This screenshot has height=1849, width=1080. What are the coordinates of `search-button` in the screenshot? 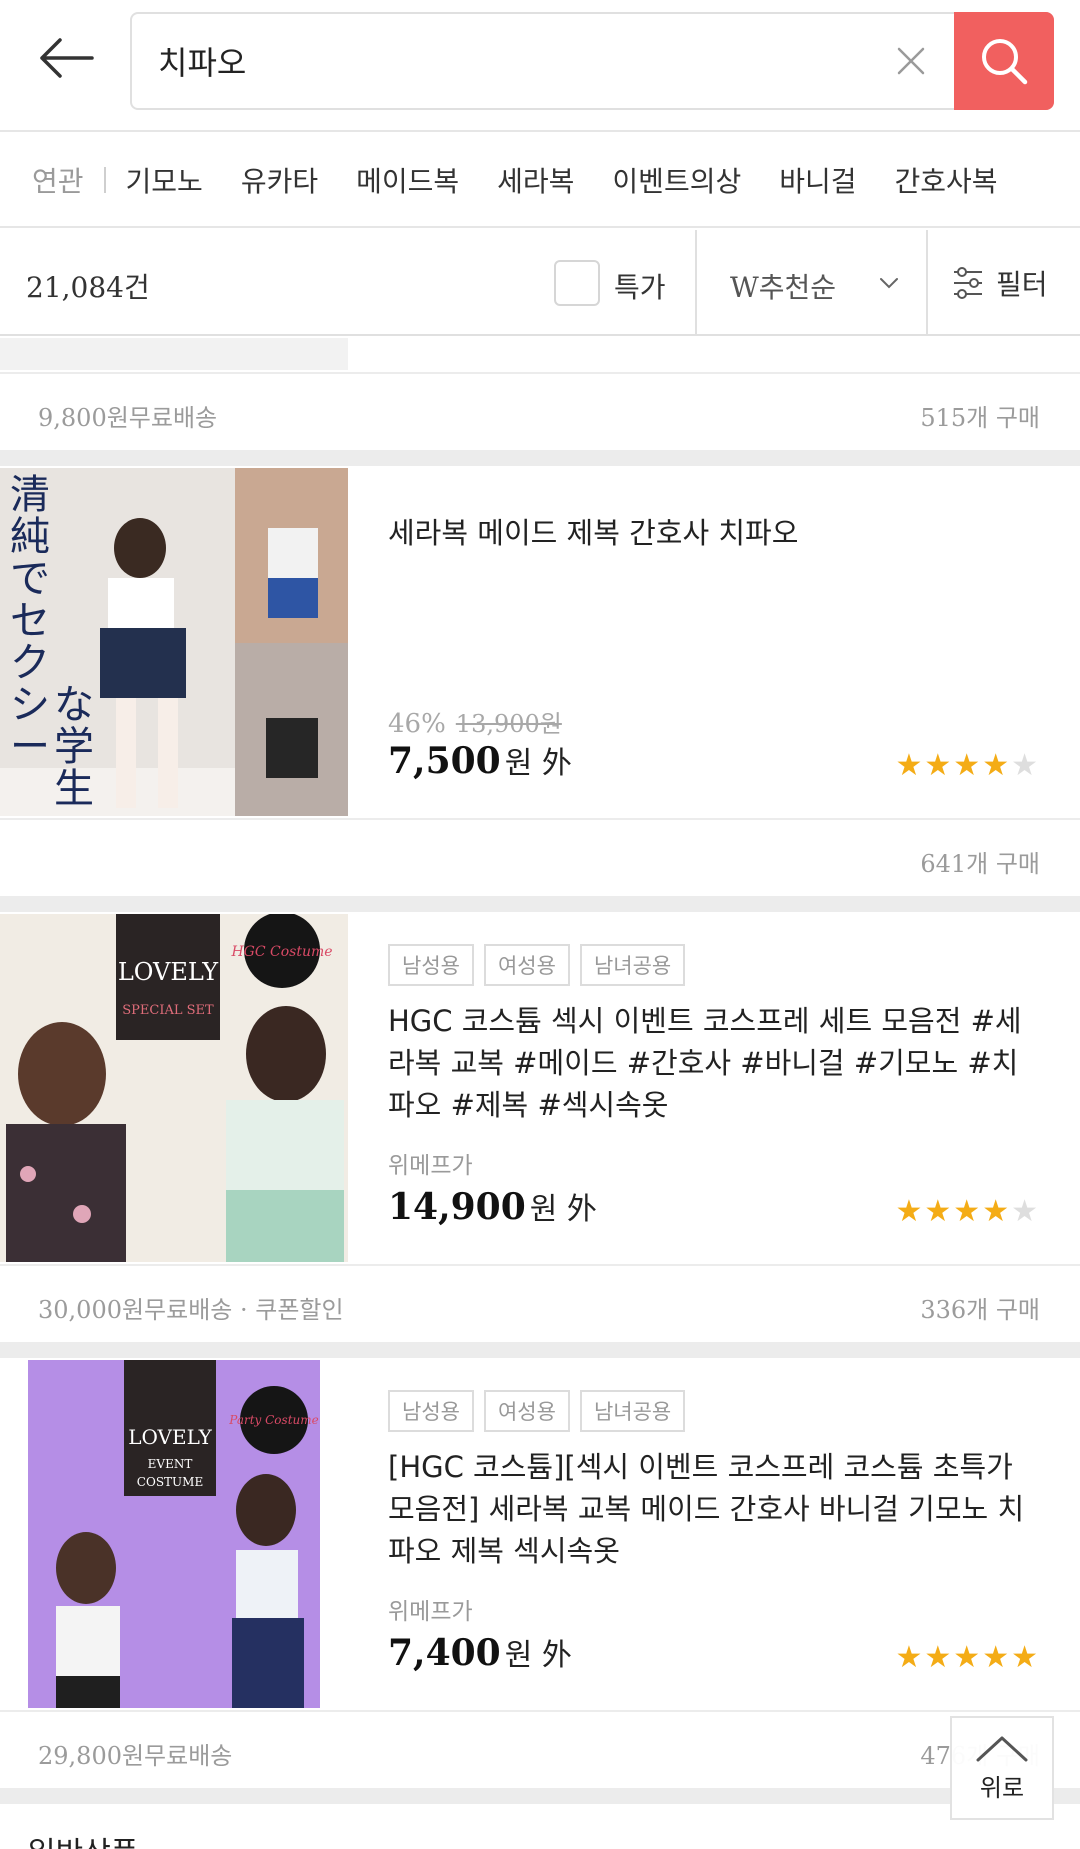 It's located at (1004, 61).